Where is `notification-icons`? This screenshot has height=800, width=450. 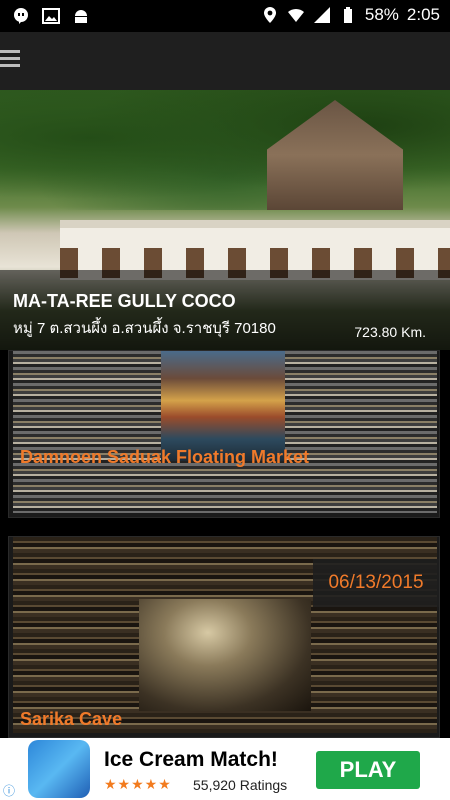
notification-icons is located at coordinates (51, 16).